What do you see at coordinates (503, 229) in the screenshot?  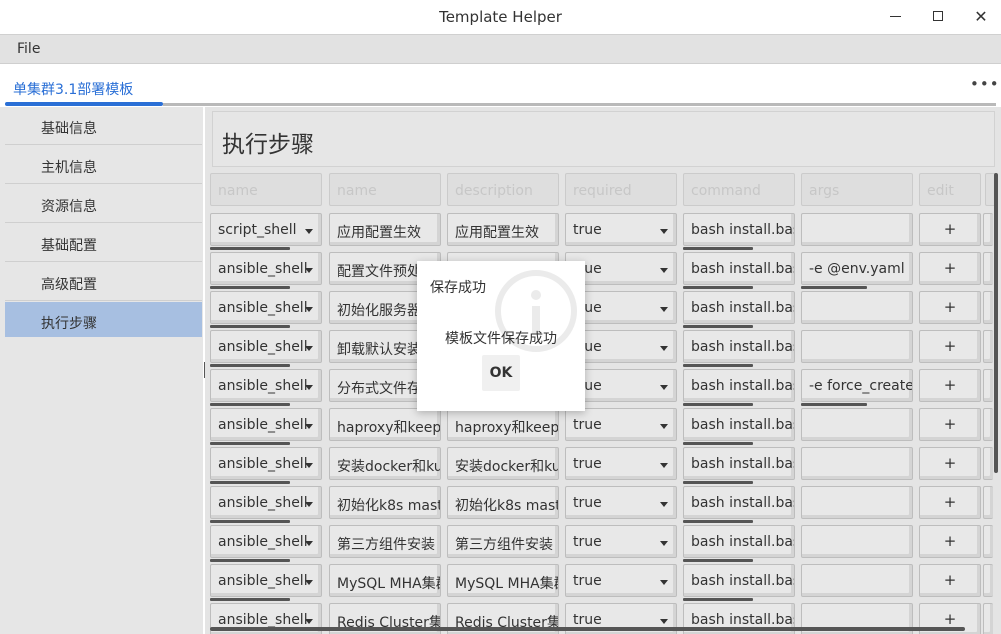 I see `description-field: 应用配置生效` at bounding box center [503, 229].